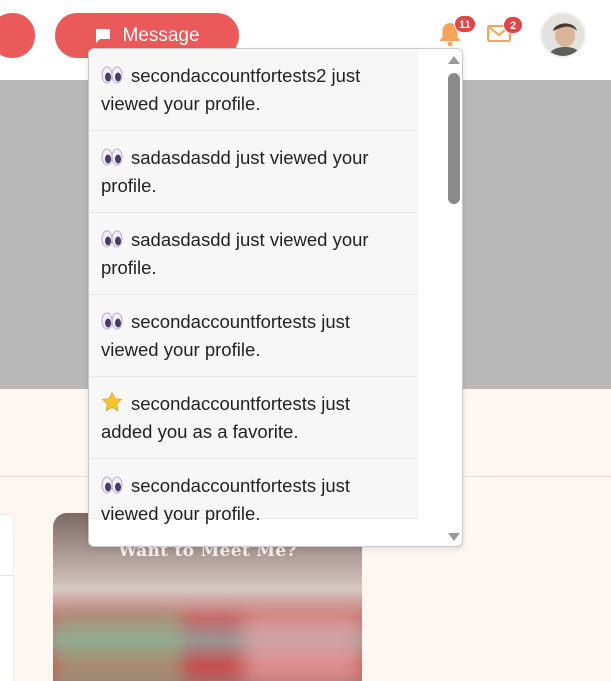  Describe the element at coordinates (465, 24) in the screenshot. I see `notification-count-badge: 11` at that location.